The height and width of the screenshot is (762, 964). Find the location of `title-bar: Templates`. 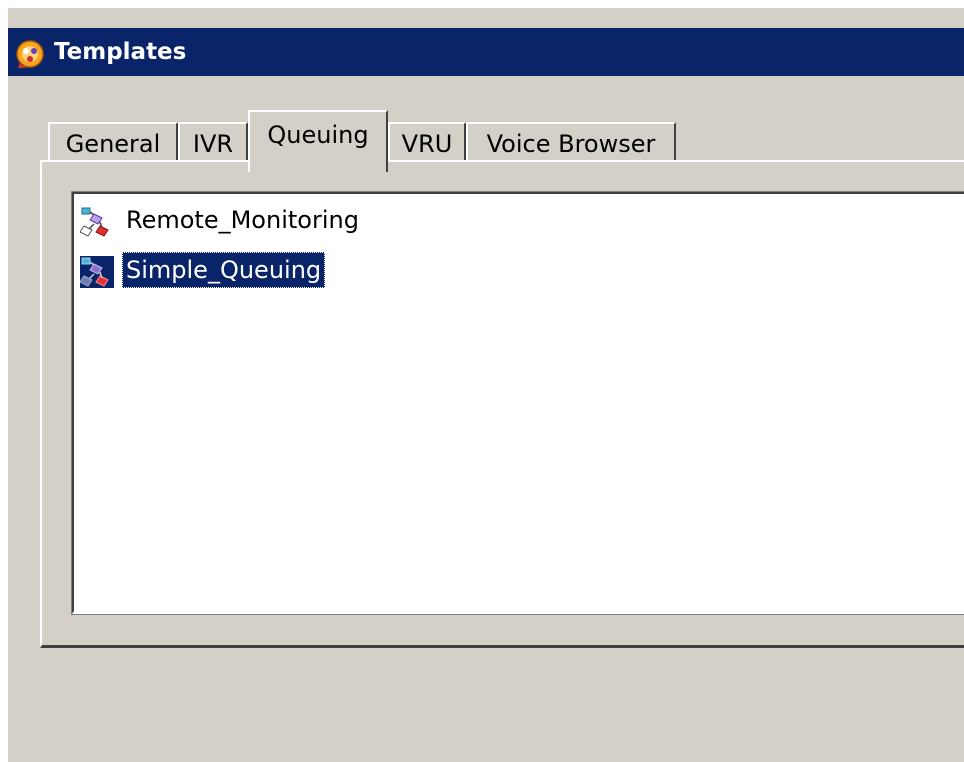

title-bar: Templates is located at coordinates (486, 52).